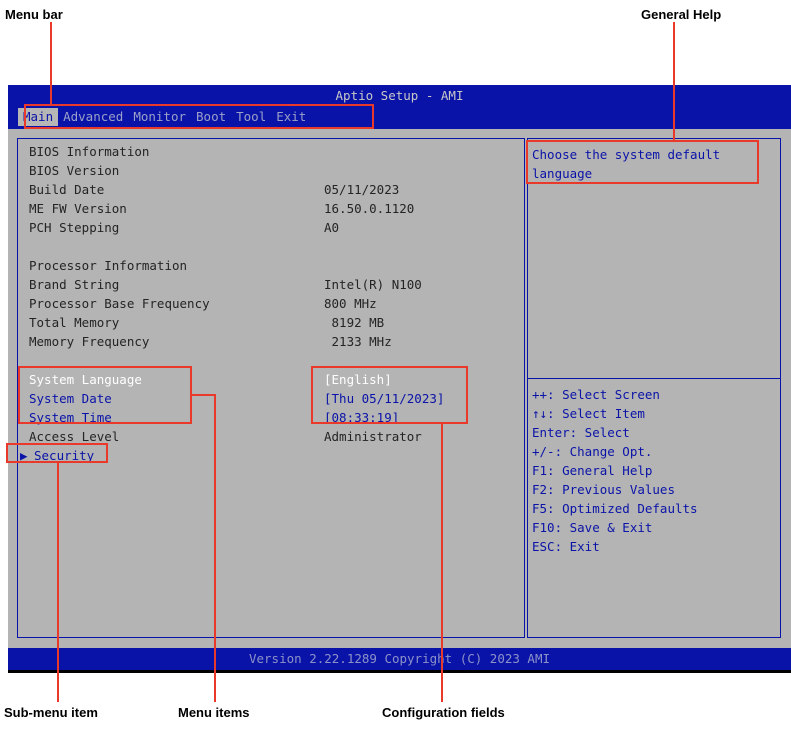 This screenshot has height=729, width=791. What do you see at coordinates (674, 81) in the screenshot?
I see `general-help-leader` at bounding box center [674, 81].